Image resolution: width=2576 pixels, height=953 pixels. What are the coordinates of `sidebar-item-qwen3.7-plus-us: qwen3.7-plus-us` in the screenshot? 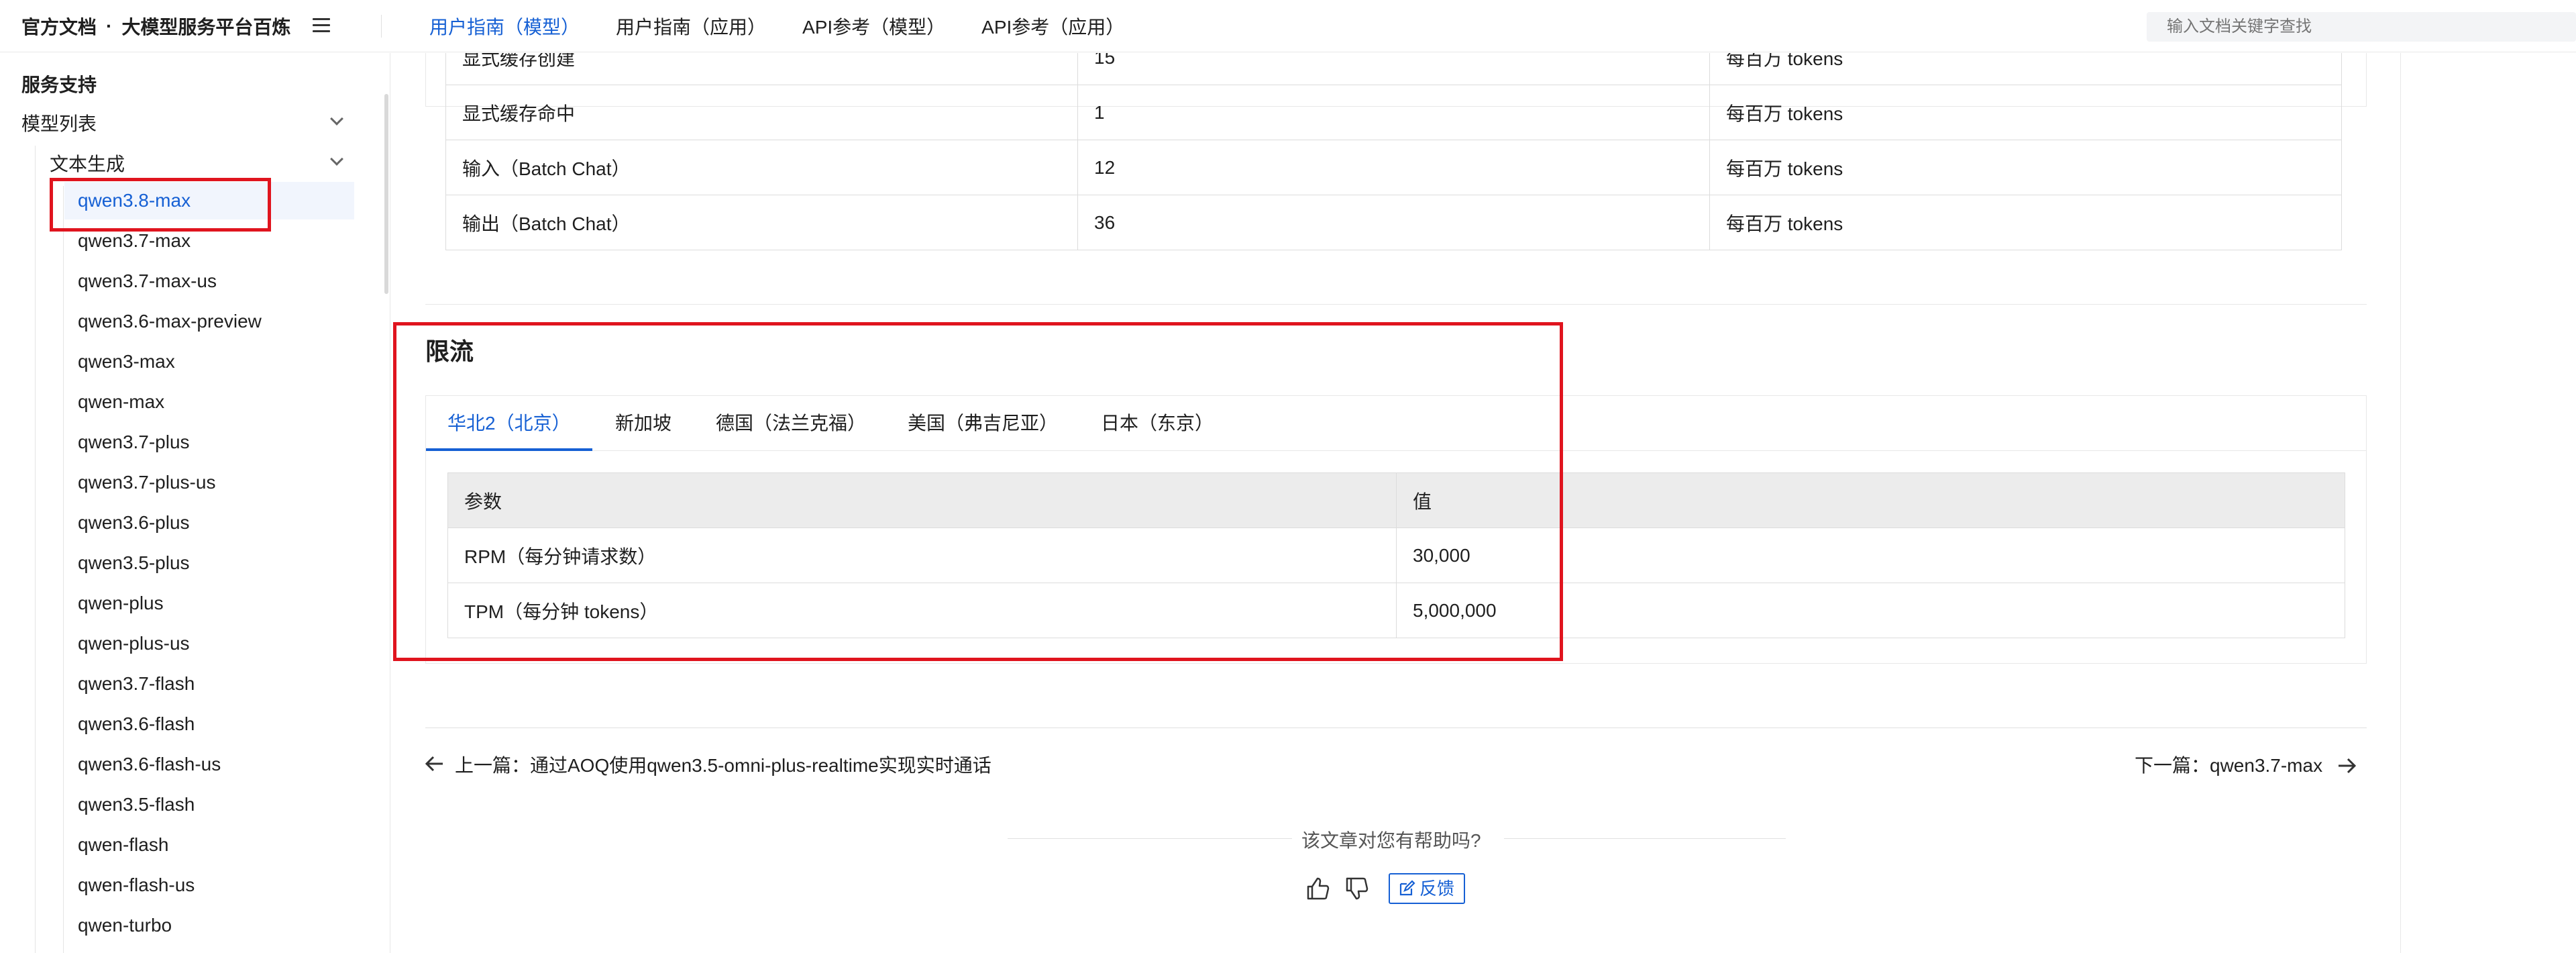 It's located at (209, 482).